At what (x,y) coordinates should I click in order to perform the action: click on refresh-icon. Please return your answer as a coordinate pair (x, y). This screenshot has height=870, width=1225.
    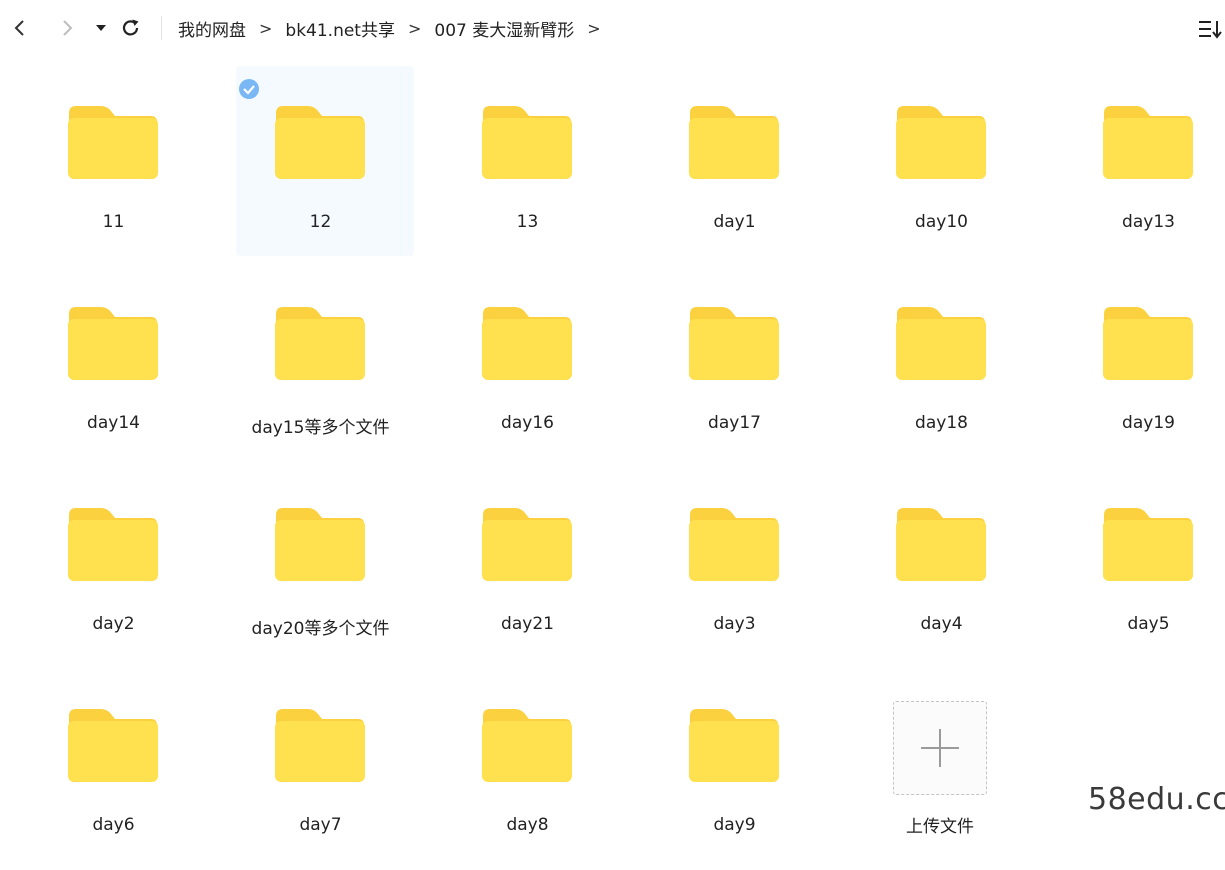
    Looking at the image, I should click on (130, 27).